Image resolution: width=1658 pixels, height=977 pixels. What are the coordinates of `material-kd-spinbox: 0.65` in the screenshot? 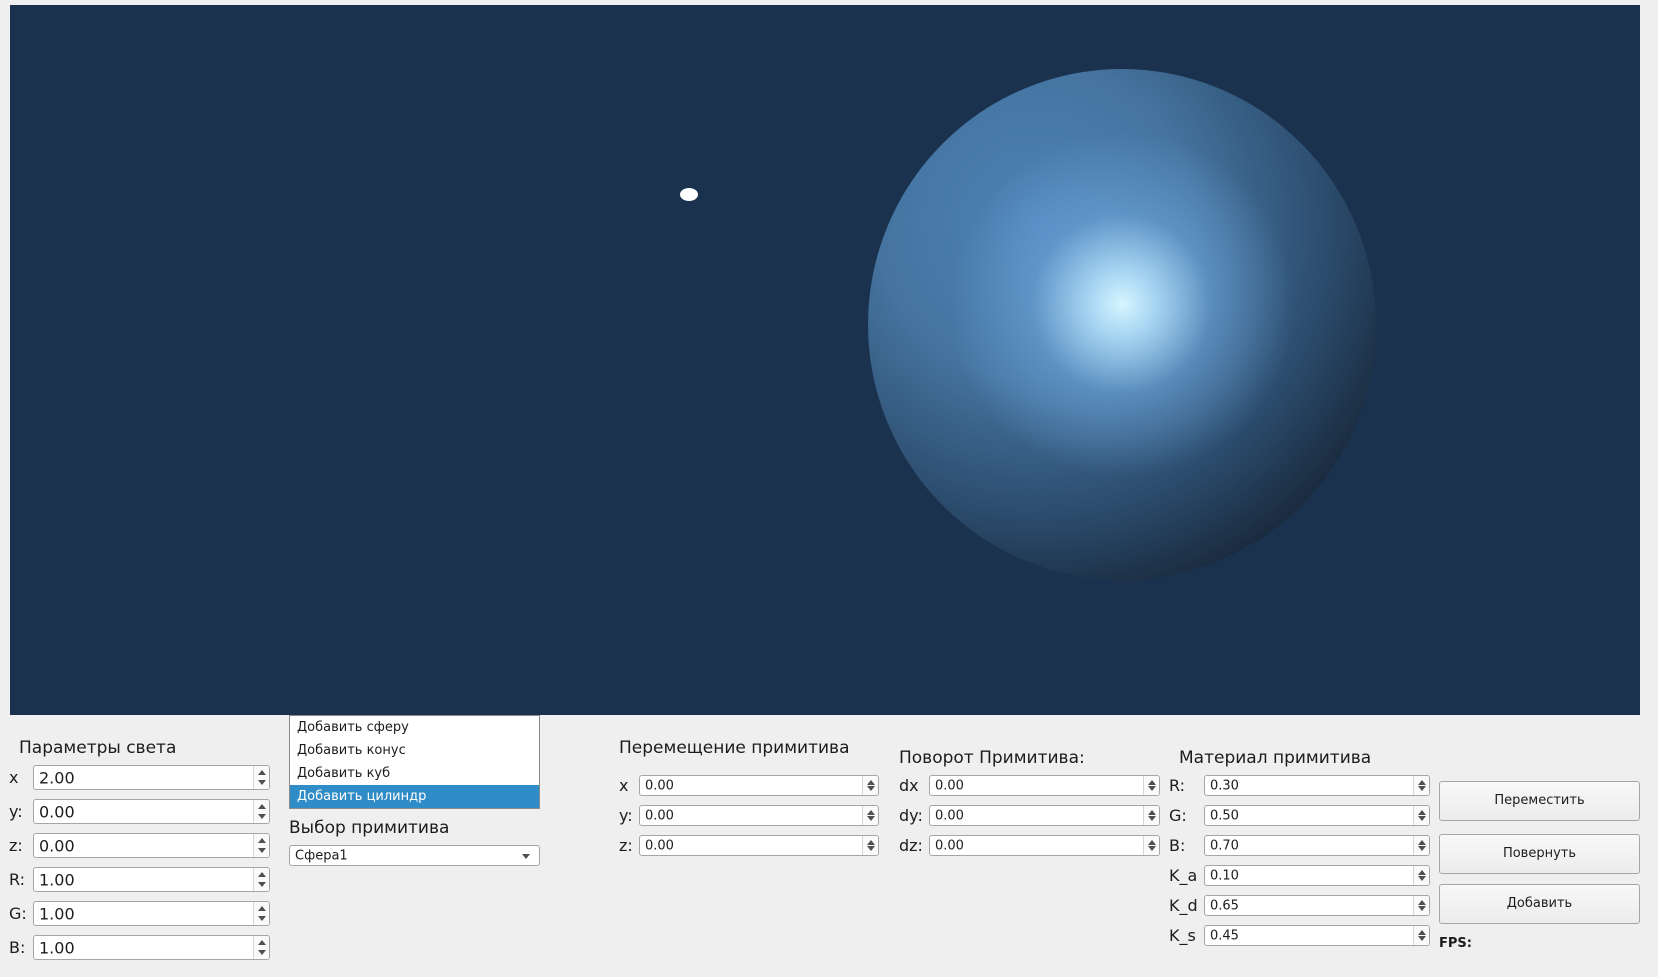 It's located at (1317, 905).